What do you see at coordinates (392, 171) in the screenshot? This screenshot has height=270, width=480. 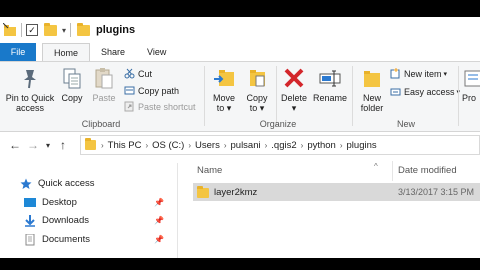 I see `column-separator` at bounding box center [392, 171].